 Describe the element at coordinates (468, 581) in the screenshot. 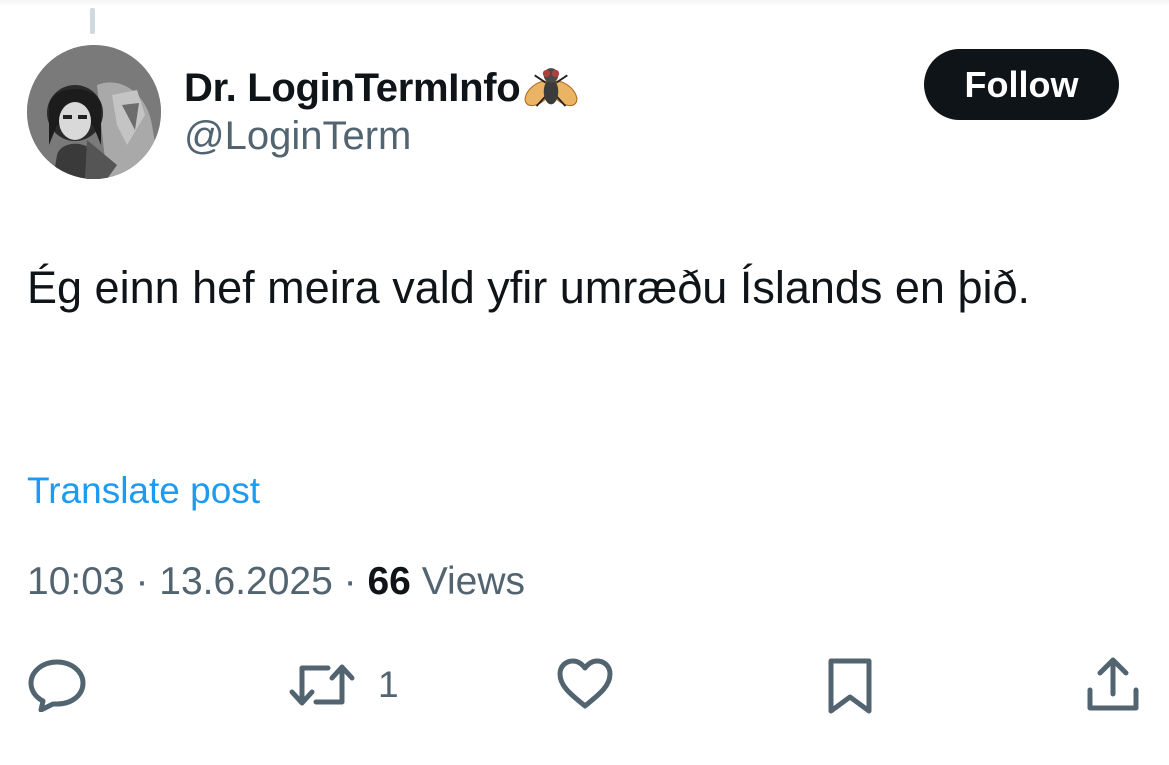

I see `views-label: Views` at that location.